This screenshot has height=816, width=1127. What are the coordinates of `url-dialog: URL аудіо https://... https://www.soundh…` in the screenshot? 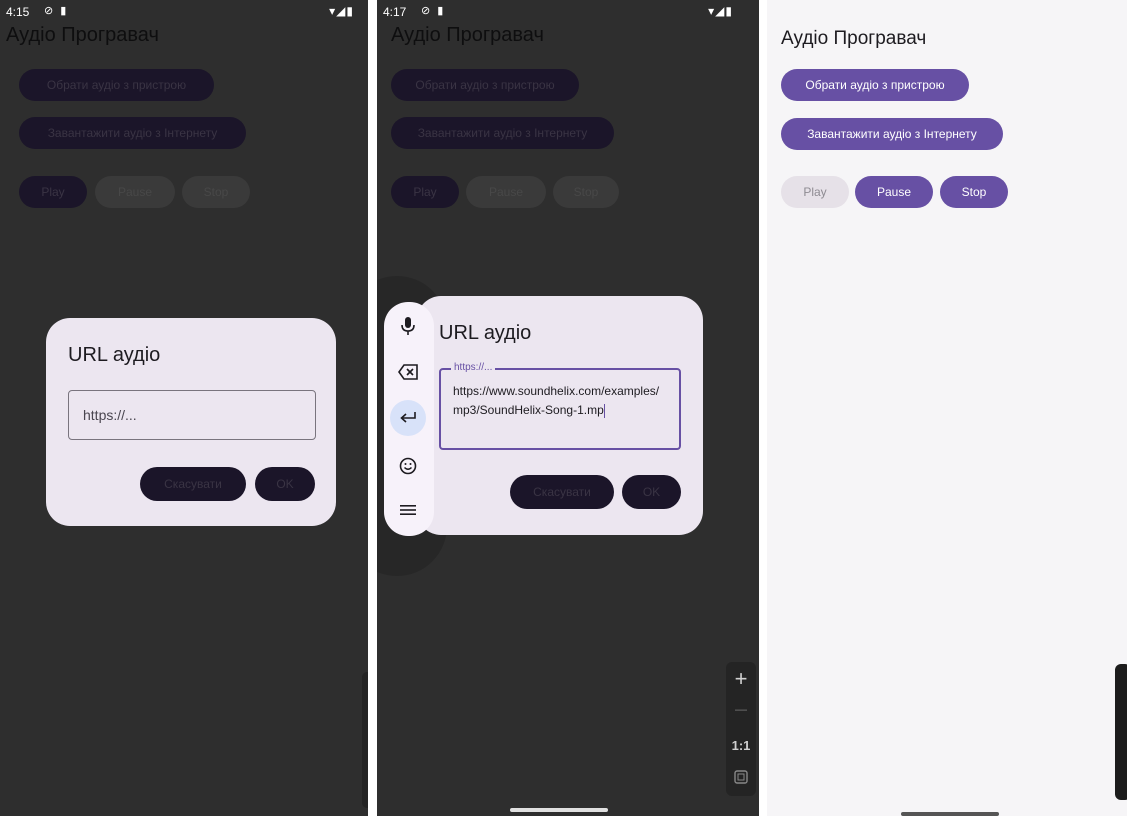 It's located at (560, 415).